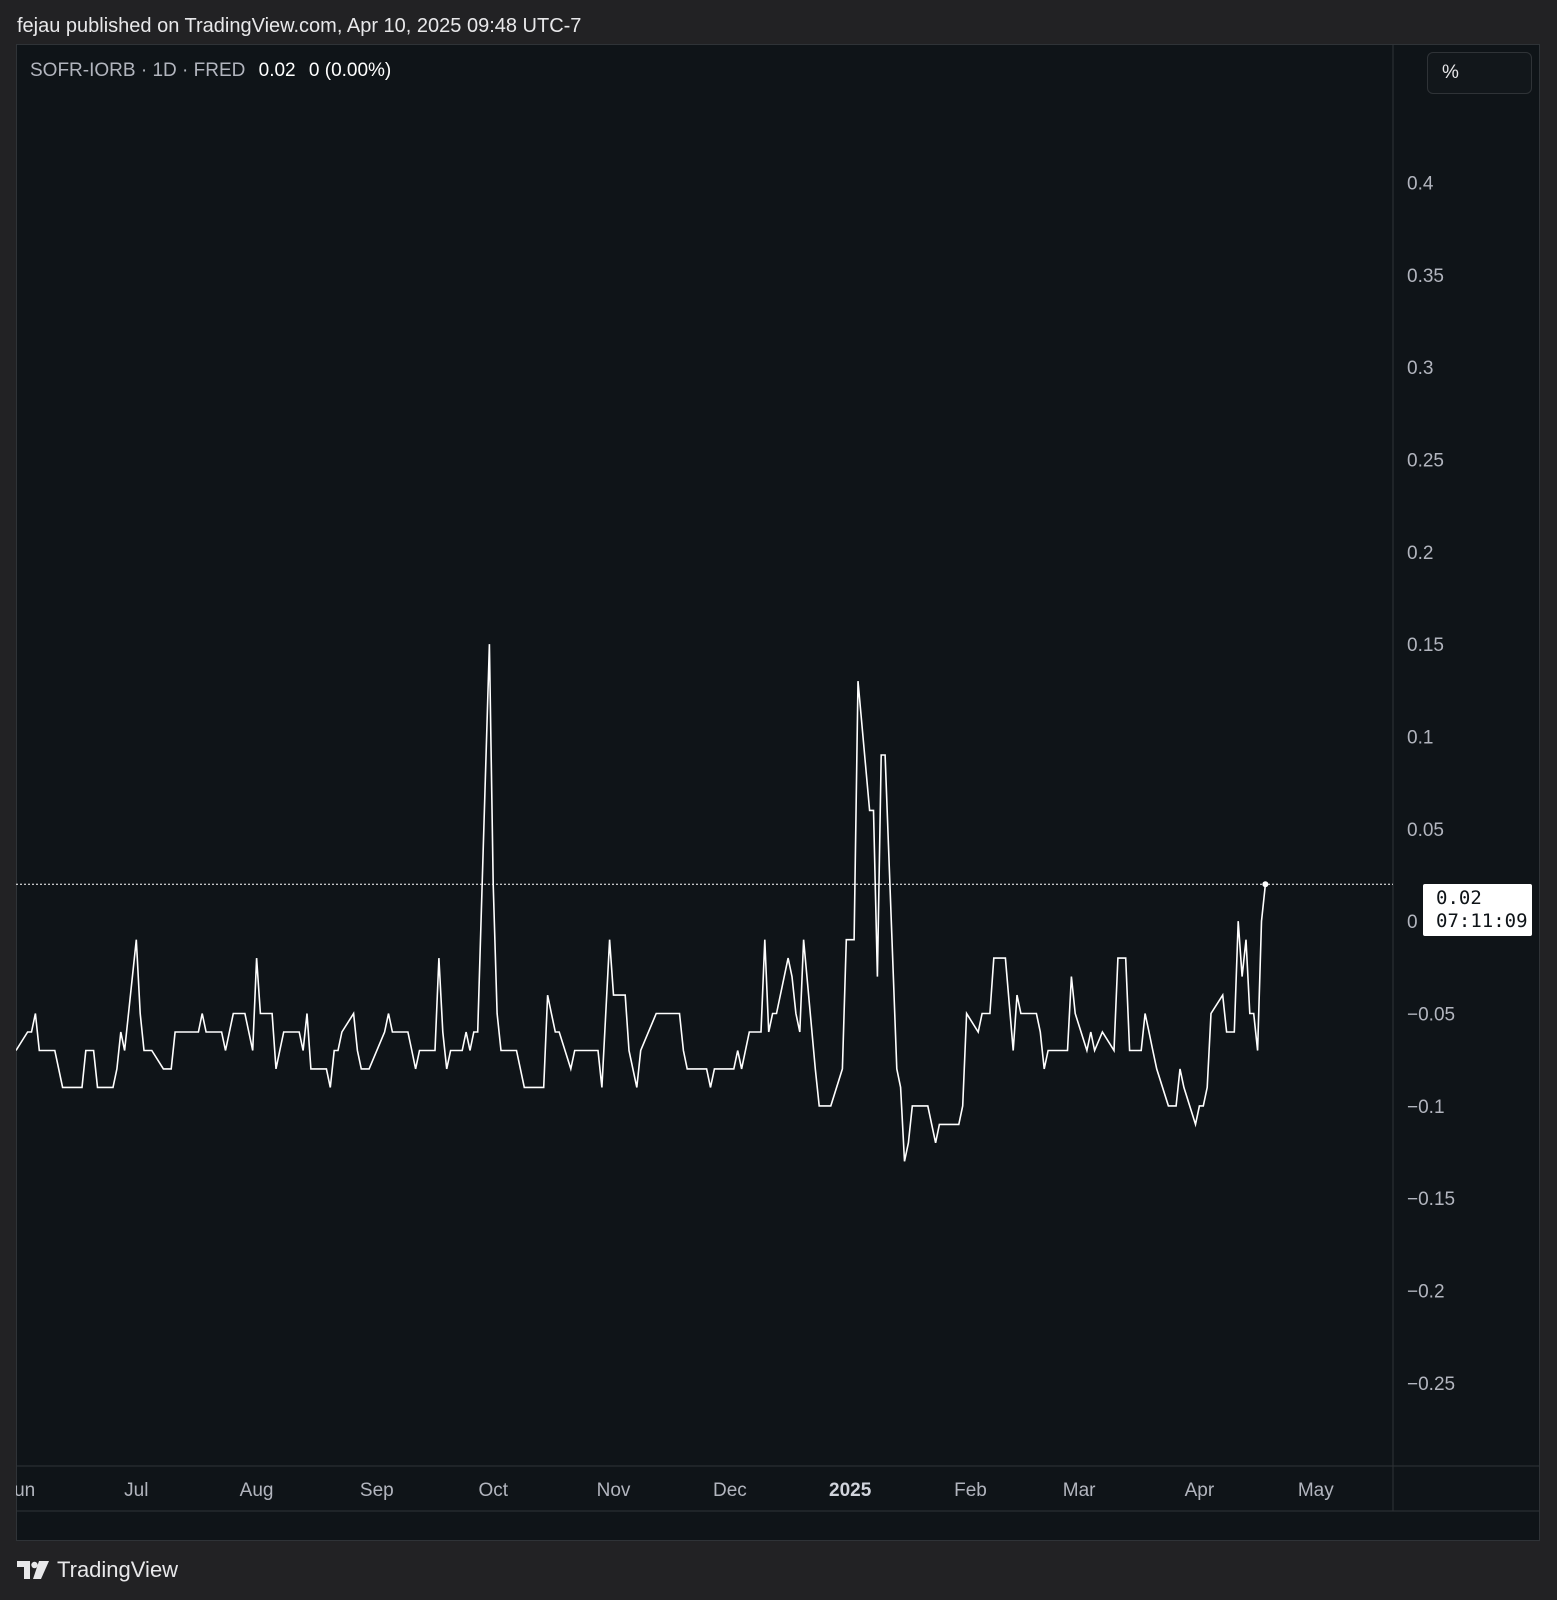  Describe the element at coordinates (614, 1490) in the screenshot. I see `x-tick-label: Nov` at that location.